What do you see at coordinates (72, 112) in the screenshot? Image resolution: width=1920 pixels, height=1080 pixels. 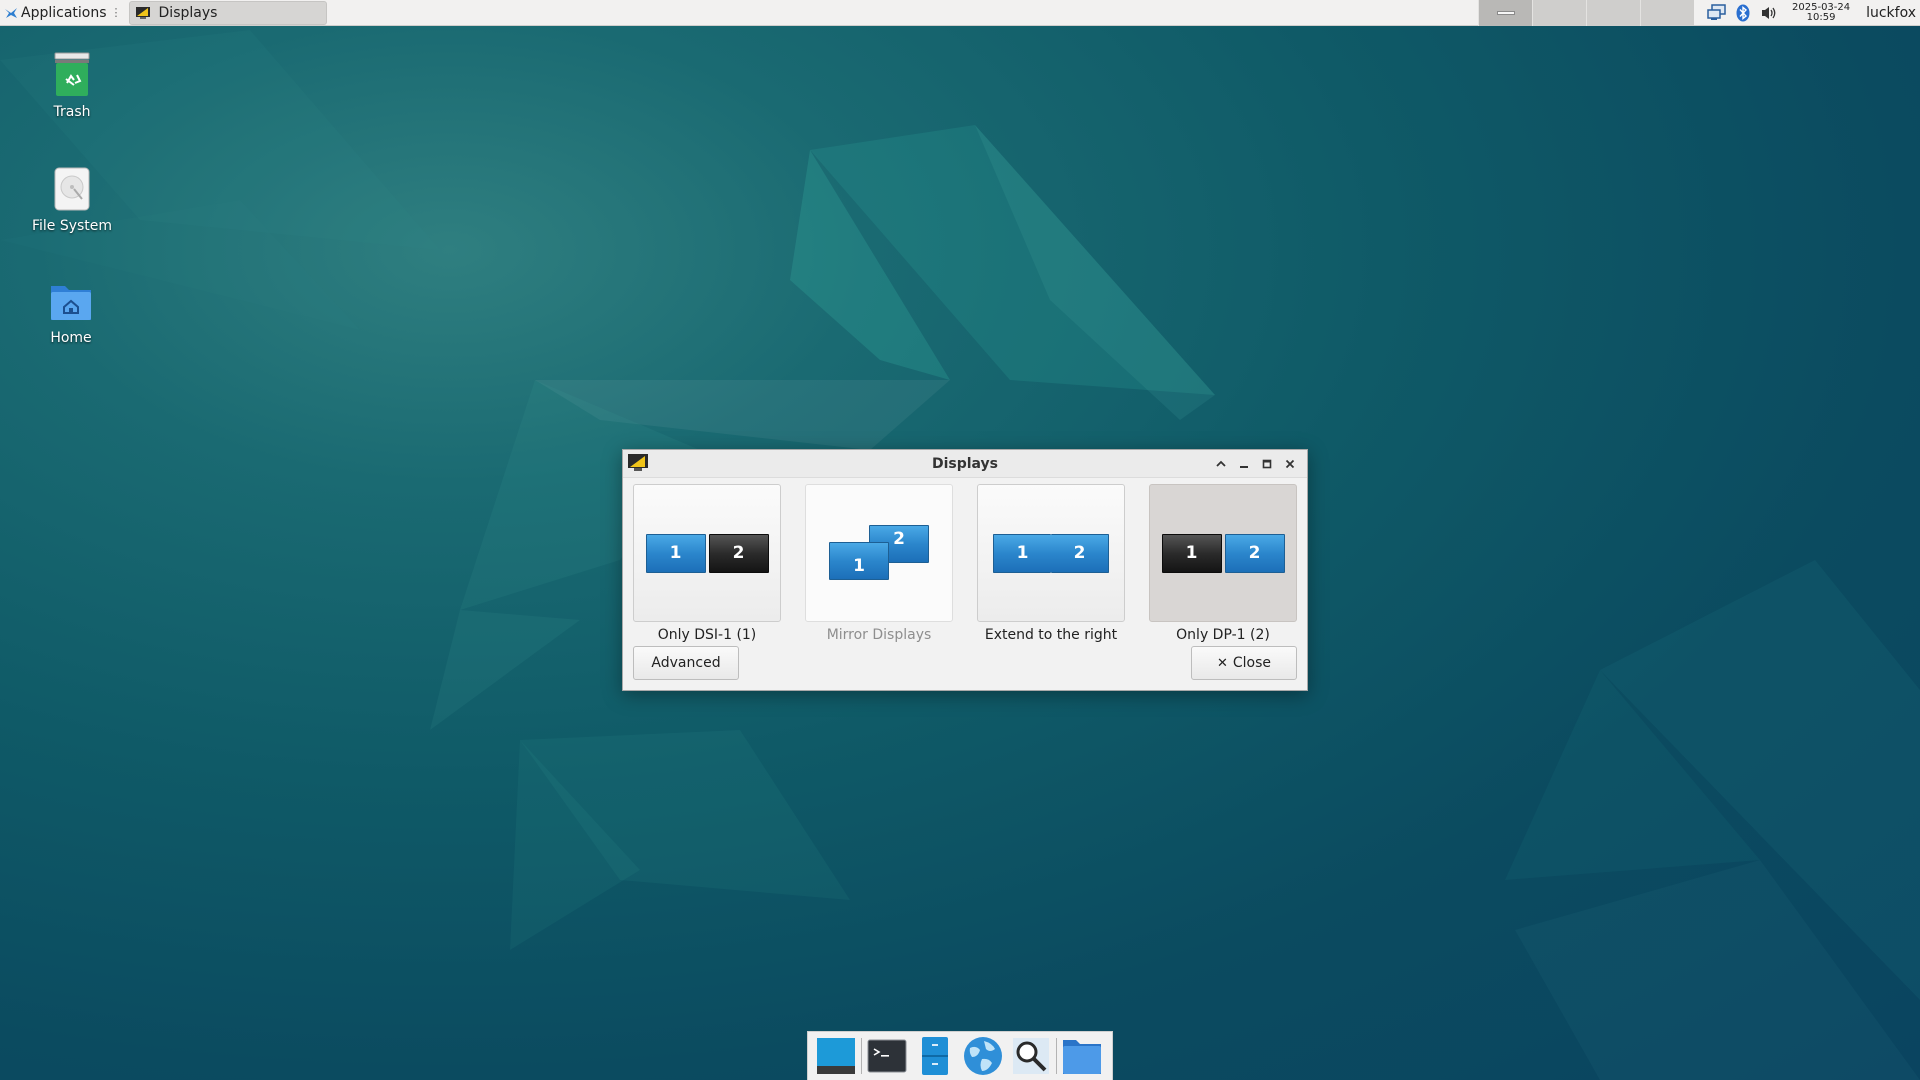 I see `desktop-icon-label: Trash` at bounding box center [72, 112].